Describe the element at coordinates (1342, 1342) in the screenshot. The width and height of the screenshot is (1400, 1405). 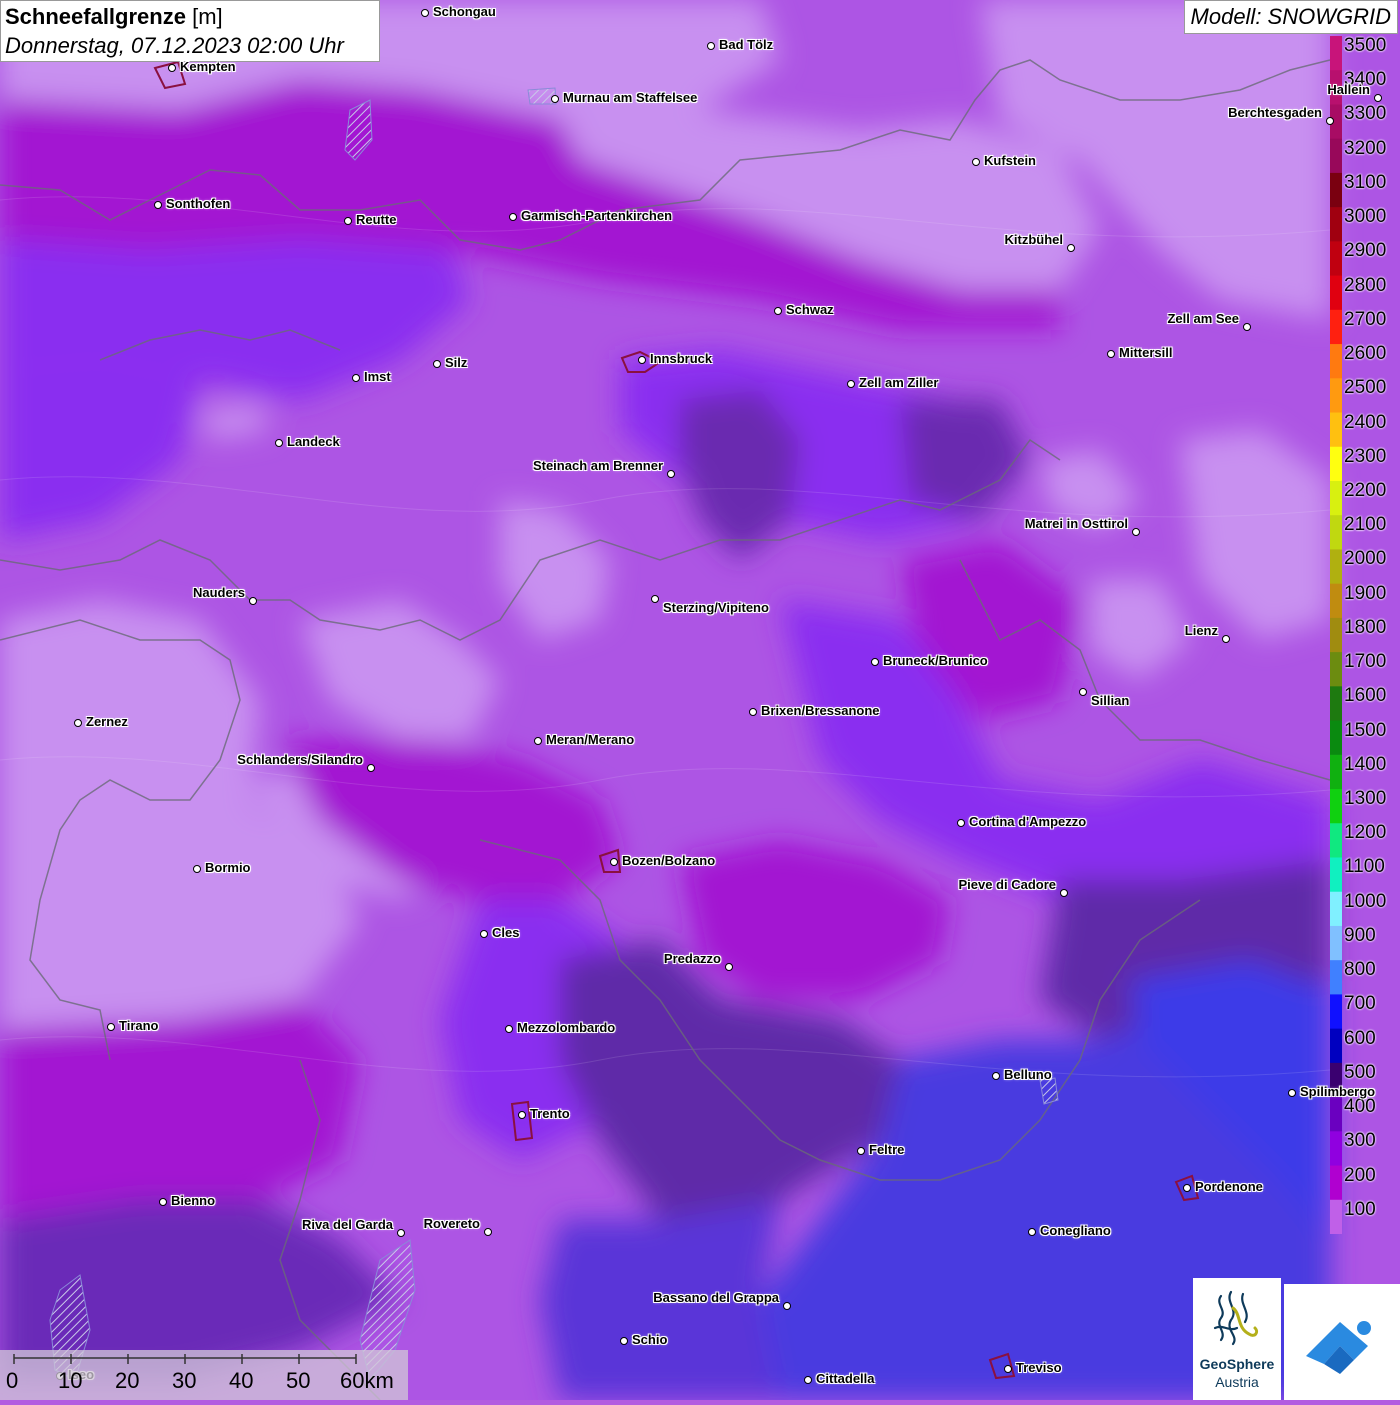
I see `app-logo` at that location.